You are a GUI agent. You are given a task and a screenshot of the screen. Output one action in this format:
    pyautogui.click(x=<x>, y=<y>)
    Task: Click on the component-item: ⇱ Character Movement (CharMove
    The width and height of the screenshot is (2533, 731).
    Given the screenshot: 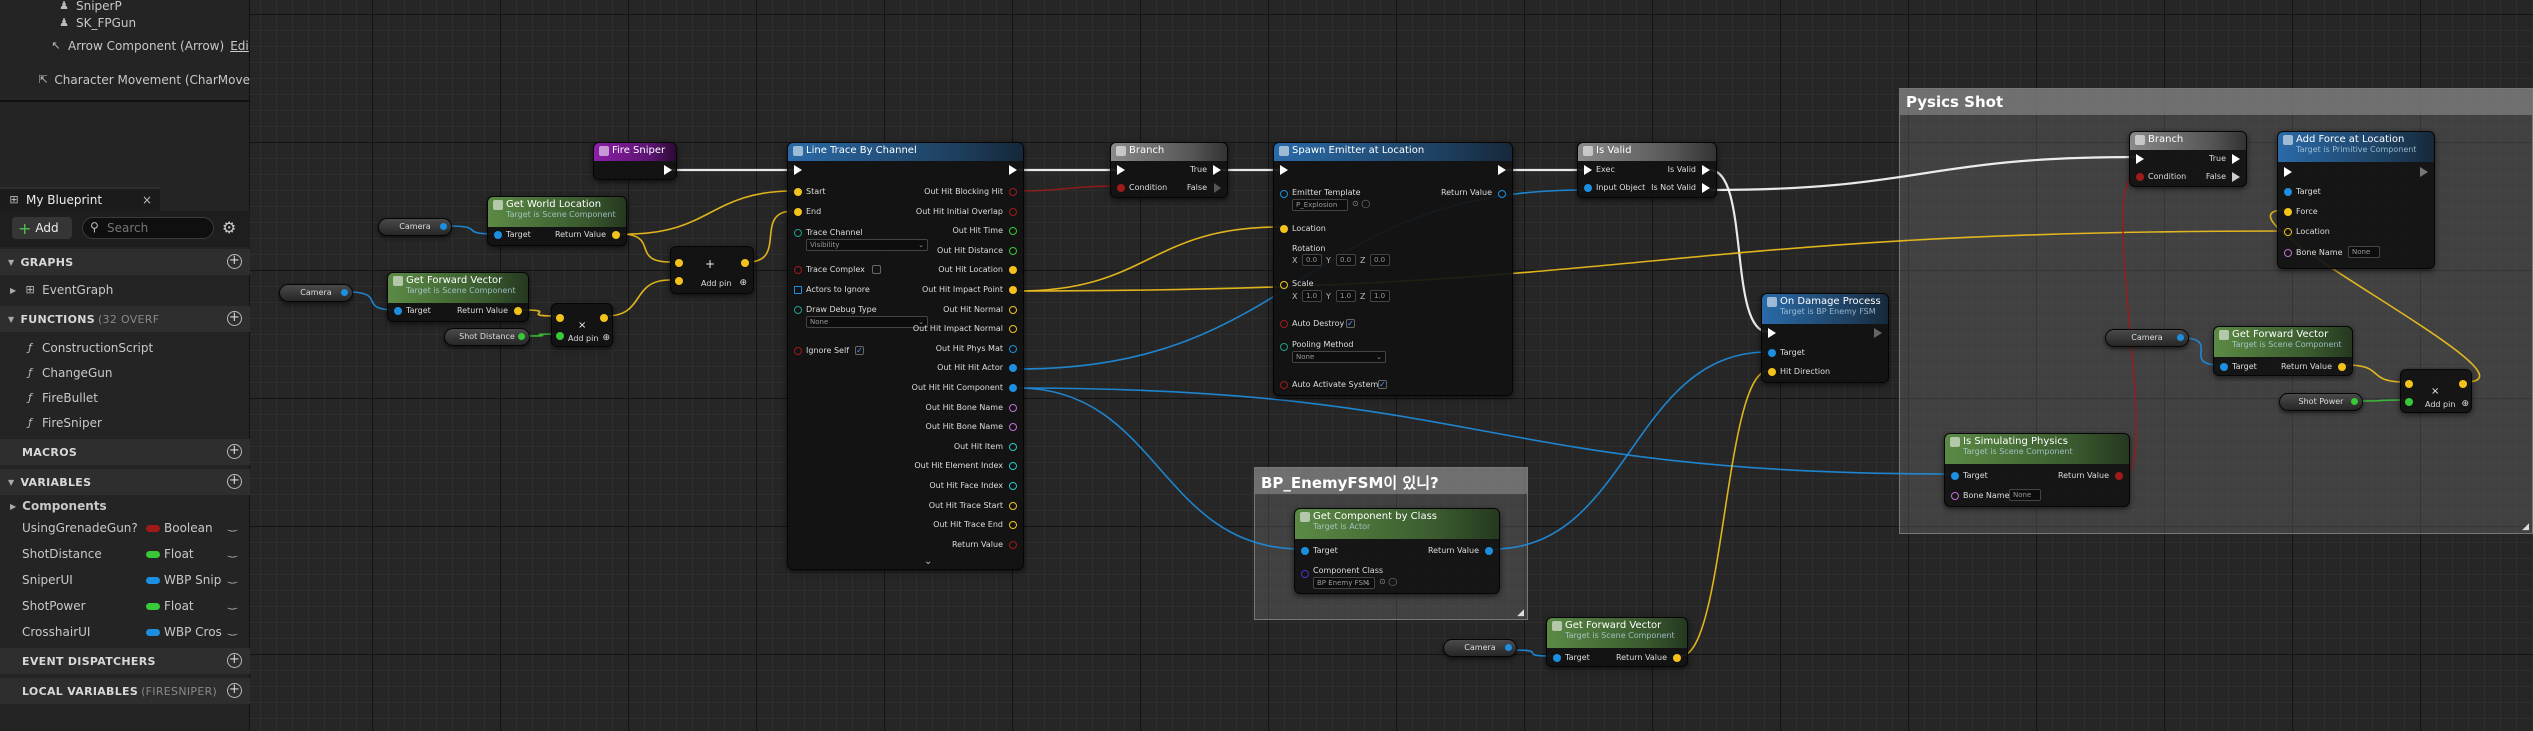 What is the action you would take?
    pyautogui.click(x=125, y=80)
    